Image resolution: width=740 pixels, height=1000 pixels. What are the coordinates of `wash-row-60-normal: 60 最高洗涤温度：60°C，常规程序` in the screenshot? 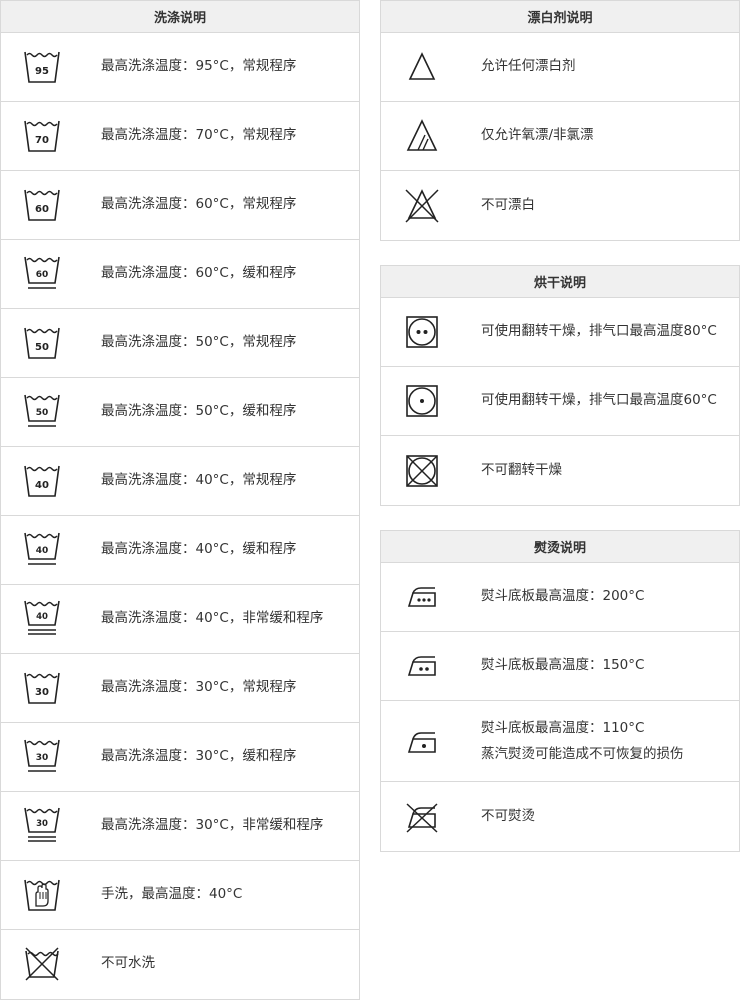 It's located at (180, 205).